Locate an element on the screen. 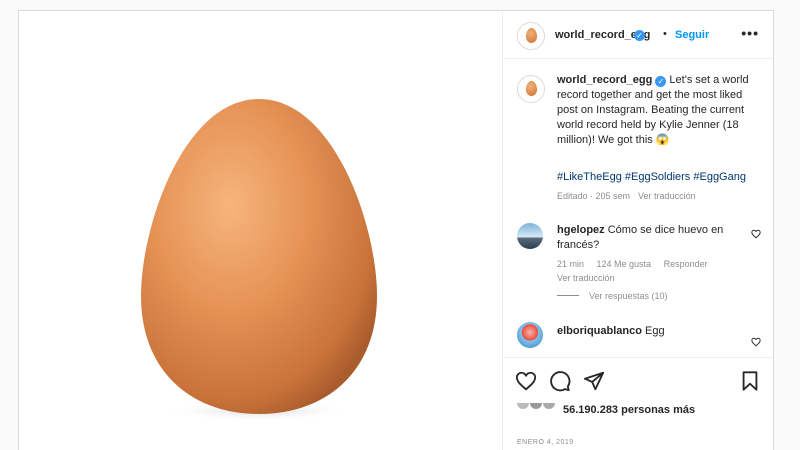  comment-username: elboriquablanco is located at coordinates (599, 331).